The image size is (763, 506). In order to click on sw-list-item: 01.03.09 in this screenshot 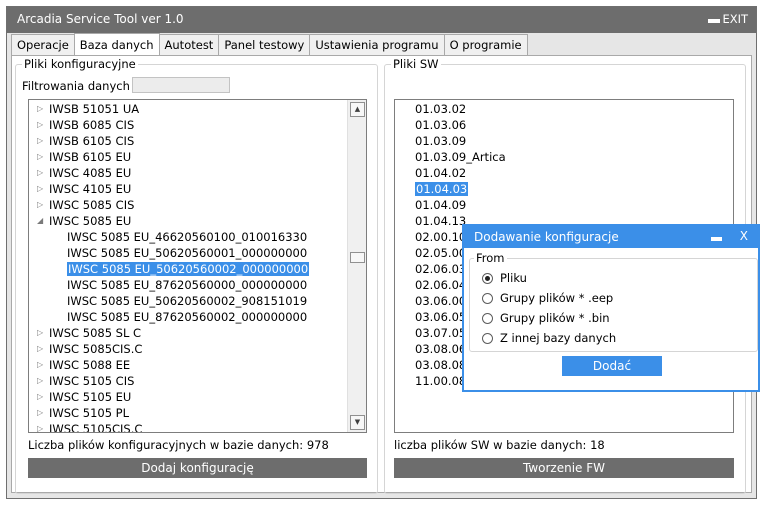, I will do `click(440, 141)`.